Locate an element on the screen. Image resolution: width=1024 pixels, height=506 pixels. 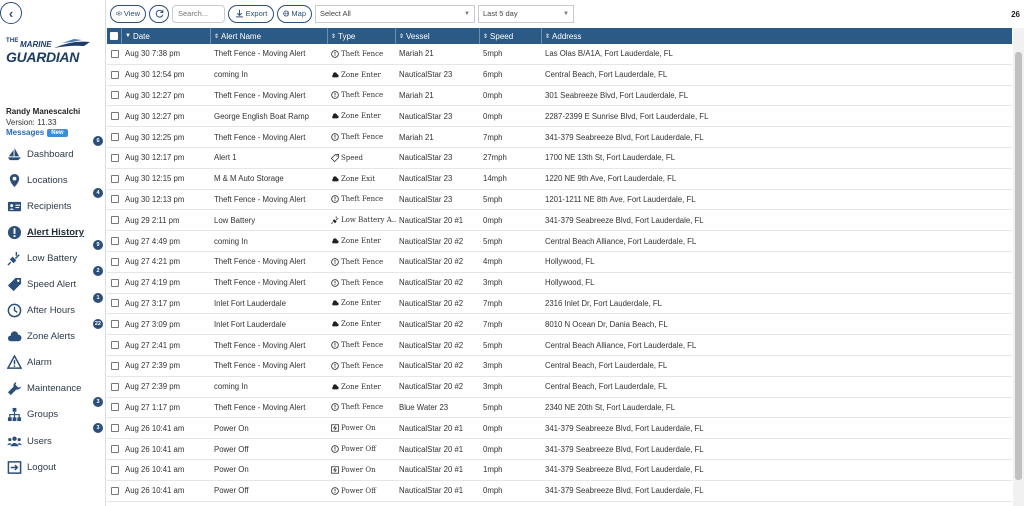
select-all-checkbox is located at coordinates (114, 36).